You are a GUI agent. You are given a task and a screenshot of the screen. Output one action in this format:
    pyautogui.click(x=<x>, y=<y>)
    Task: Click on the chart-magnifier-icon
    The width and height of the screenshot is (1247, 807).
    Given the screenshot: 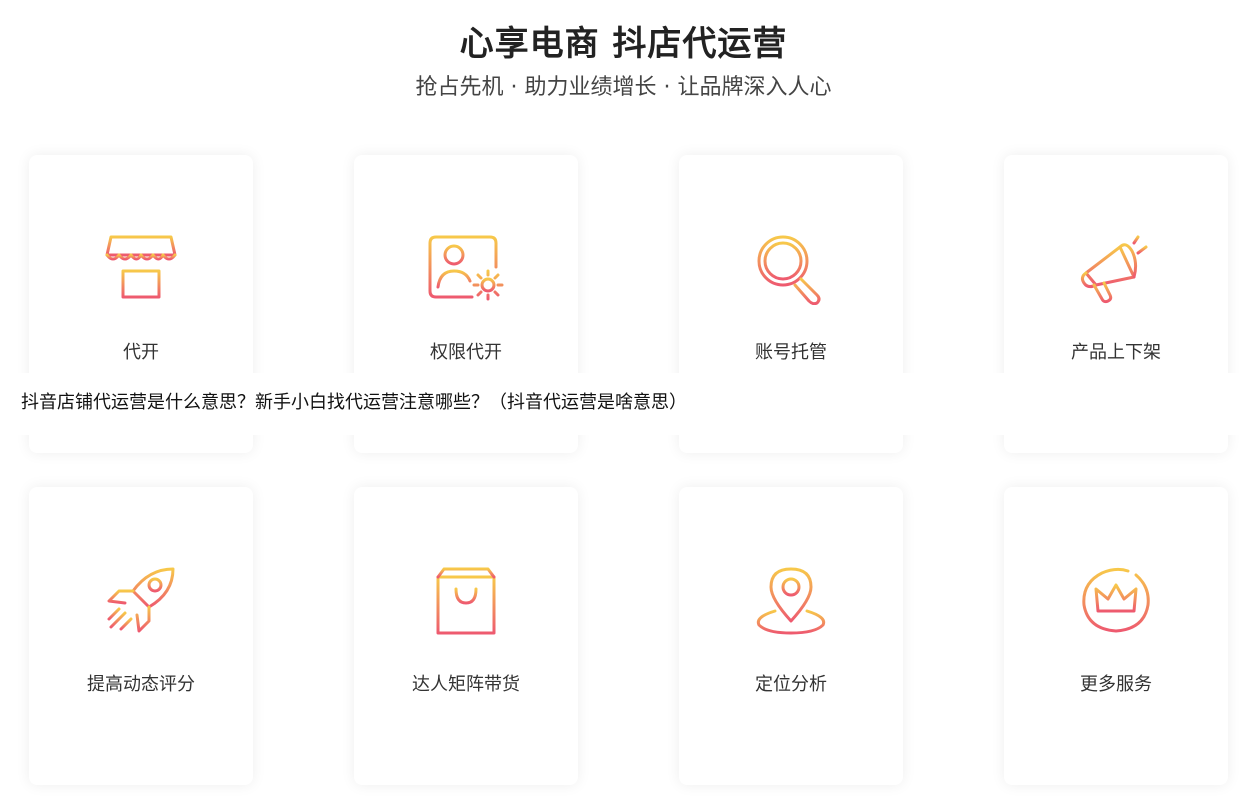 What is the action you would take?
    pyautogui.click(x=791, y=269)
    